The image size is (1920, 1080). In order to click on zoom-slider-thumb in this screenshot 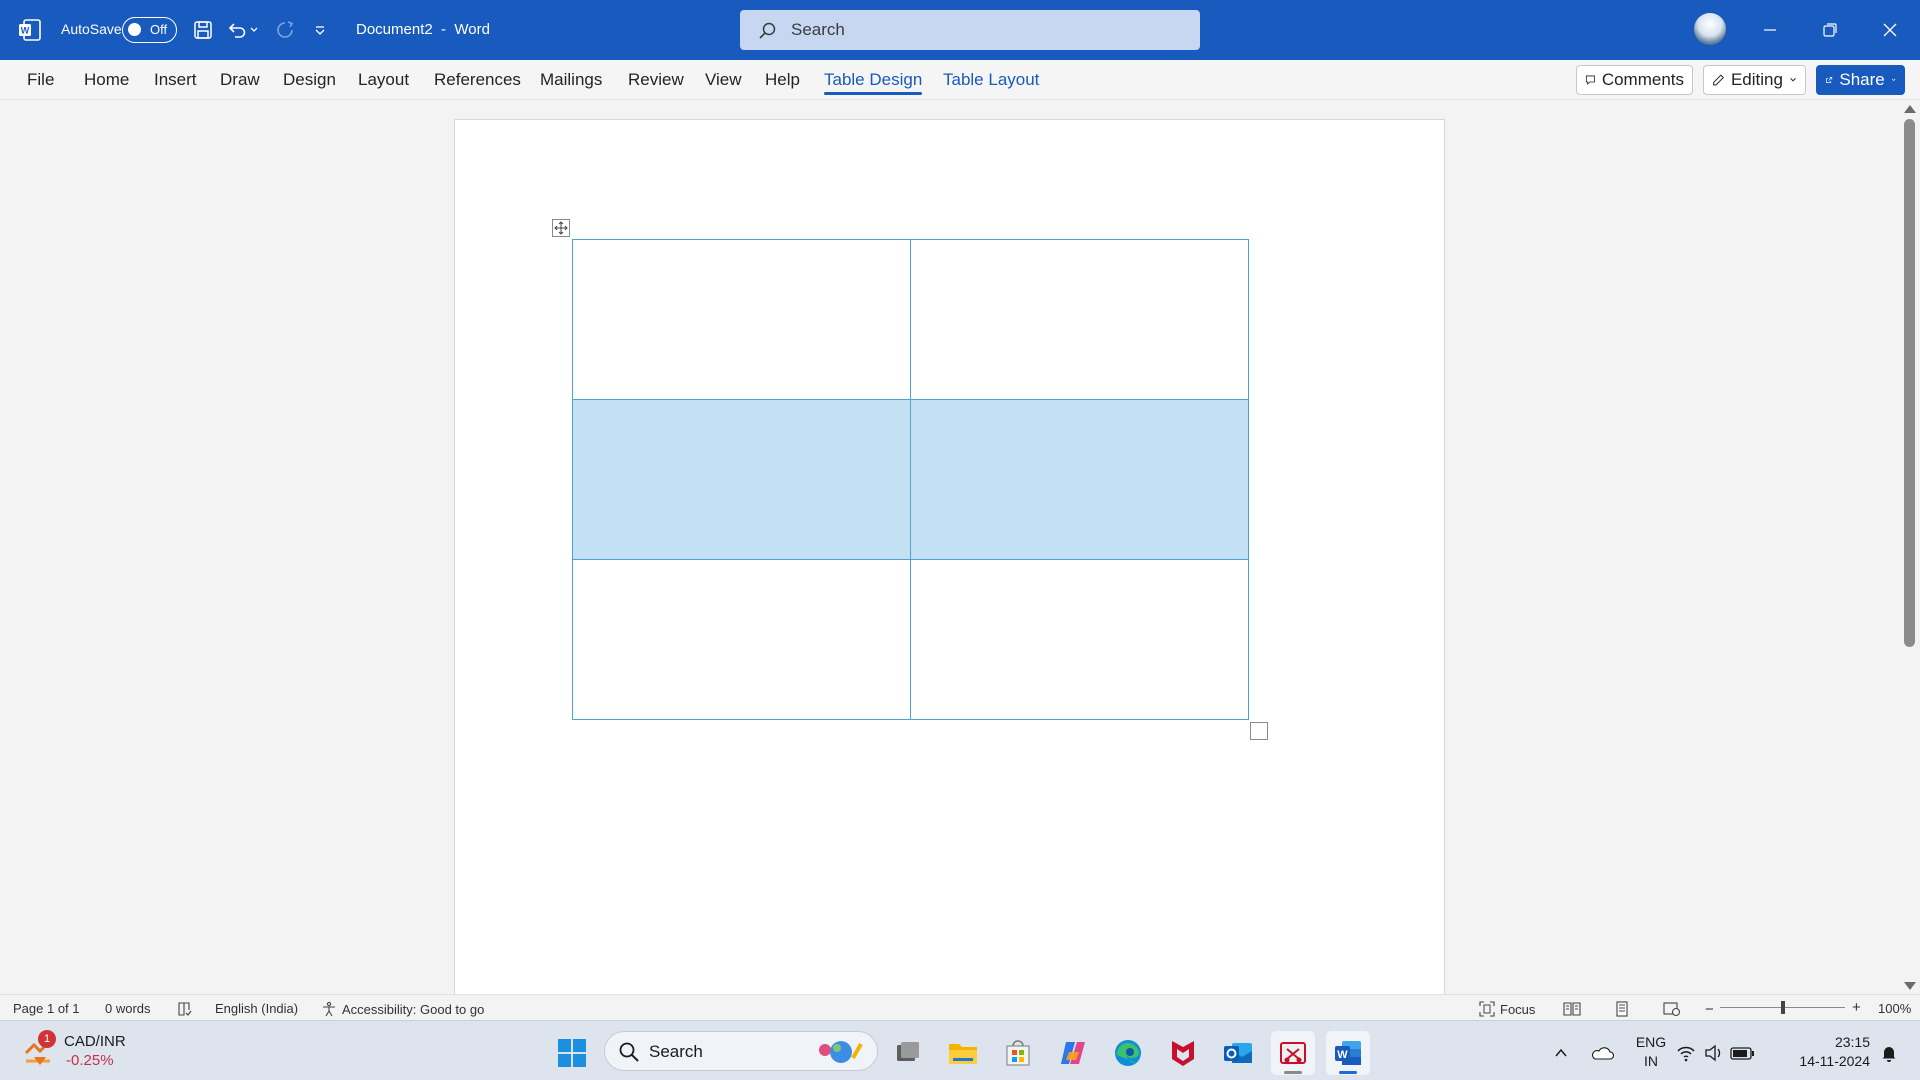, I will do `click(1783, 1007)`.